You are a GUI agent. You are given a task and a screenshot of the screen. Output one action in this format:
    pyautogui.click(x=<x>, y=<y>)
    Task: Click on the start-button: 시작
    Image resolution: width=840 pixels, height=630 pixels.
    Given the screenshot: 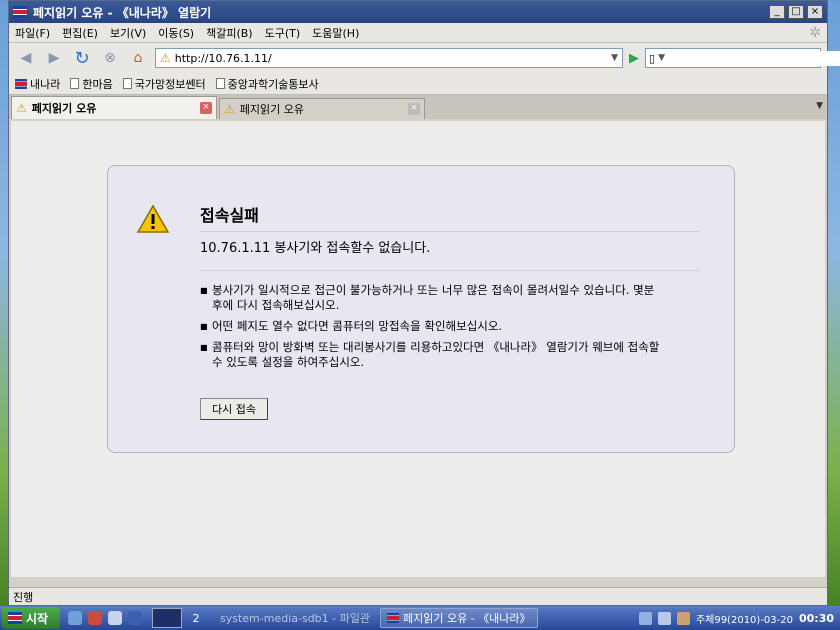 What is the action you would take?
    pyautogui.click(x=31, y=618)
    